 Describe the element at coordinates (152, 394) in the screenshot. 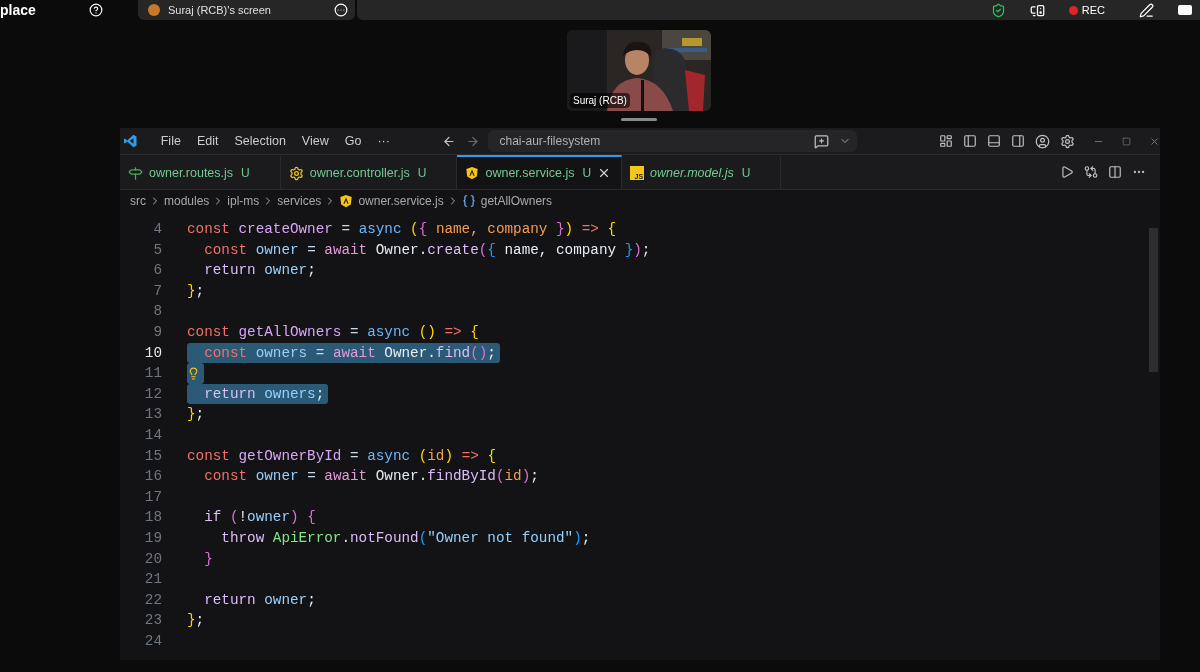

I see `line-number: 12` at that location.